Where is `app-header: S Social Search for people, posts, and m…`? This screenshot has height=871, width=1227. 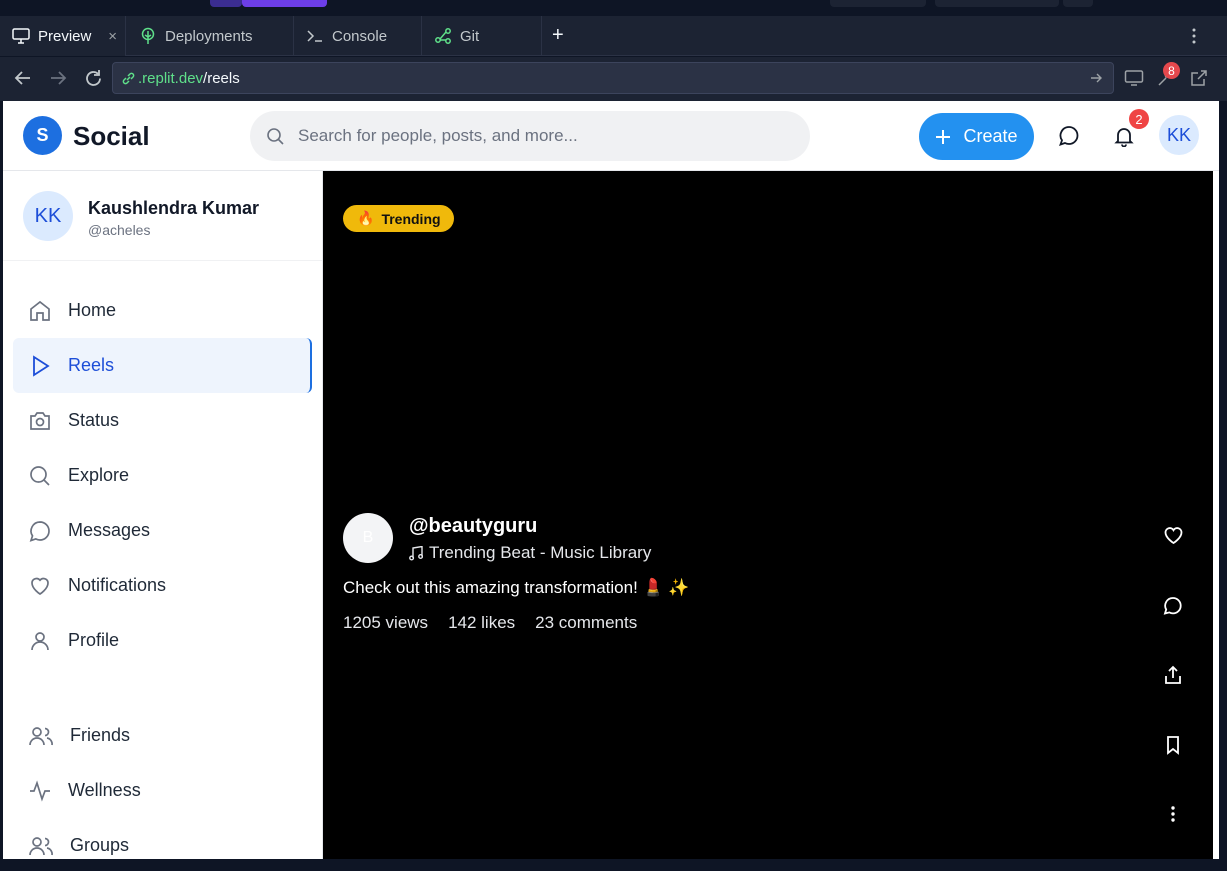 app-header: S Social Search for people, posts, and m… is located at coordinates (611, 136).